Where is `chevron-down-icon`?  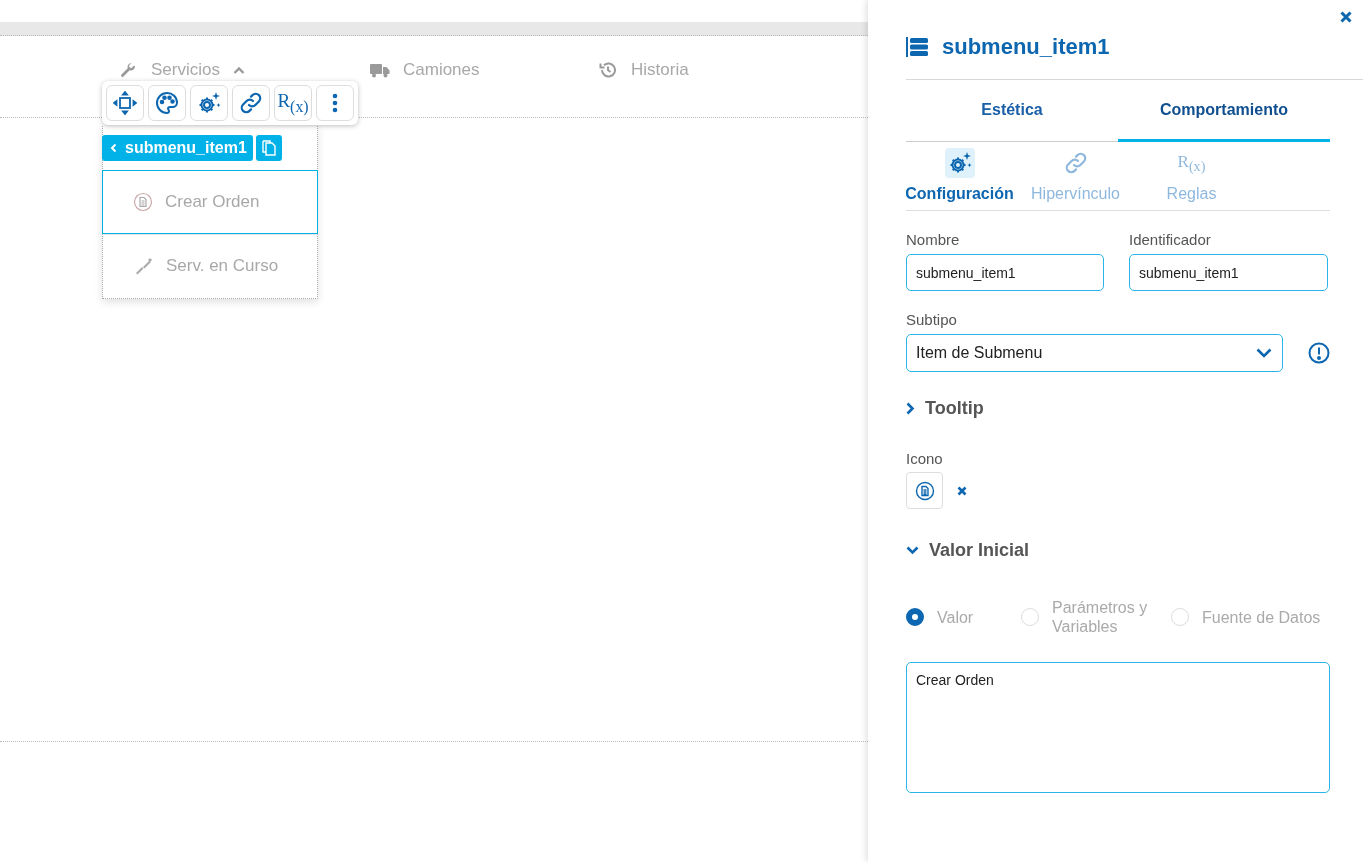
chevron-down-icon is located at coordinates (1264, 353).